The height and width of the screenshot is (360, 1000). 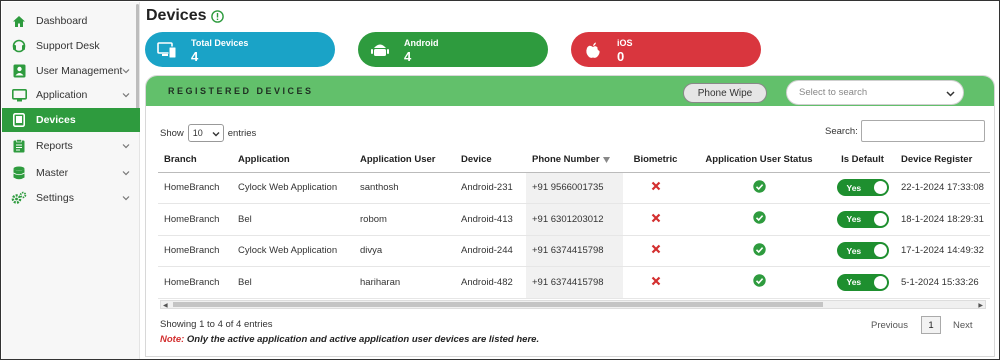 I want to click on cell-application-user: divya, so click(x=404, y=251).